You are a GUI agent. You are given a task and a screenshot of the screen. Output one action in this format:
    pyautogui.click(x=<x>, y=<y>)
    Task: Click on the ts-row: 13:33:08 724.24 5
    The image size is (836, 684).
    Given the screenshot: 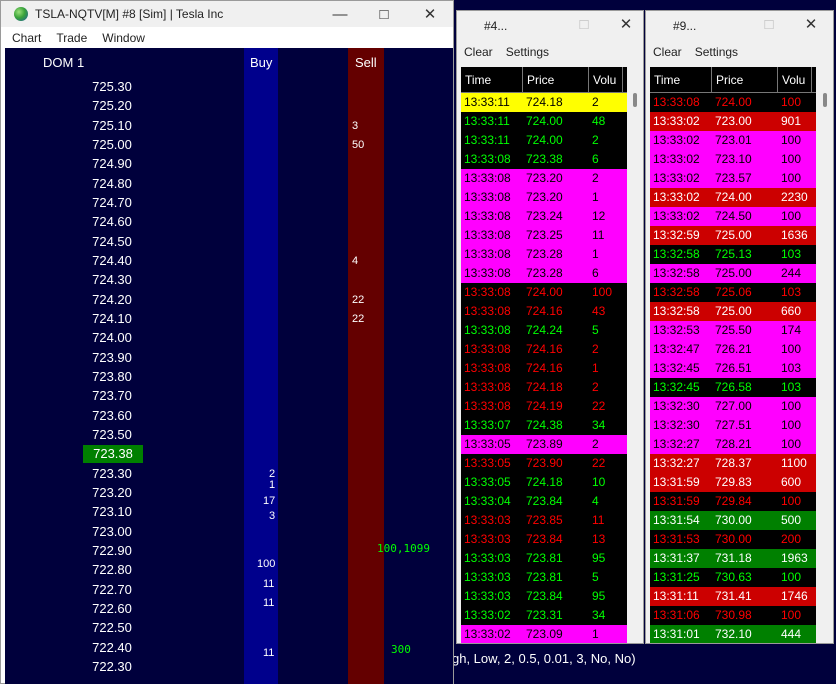 What is the action you would take?
    pyautogui.click(x=544, y=330)
    